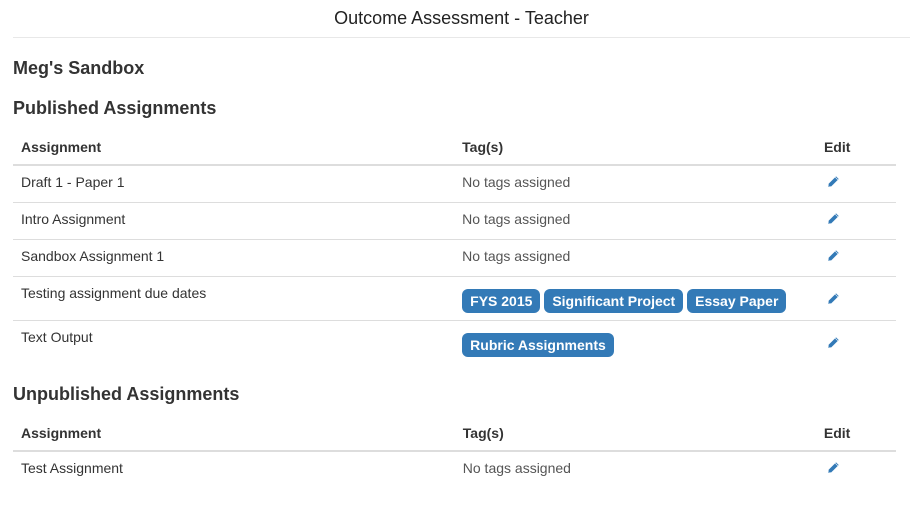 This screenshot has height=506, width=923. Describe the element at coordinates (72, 468) in the screenshot. I see `assignment-name: Test Assignment` at that location.